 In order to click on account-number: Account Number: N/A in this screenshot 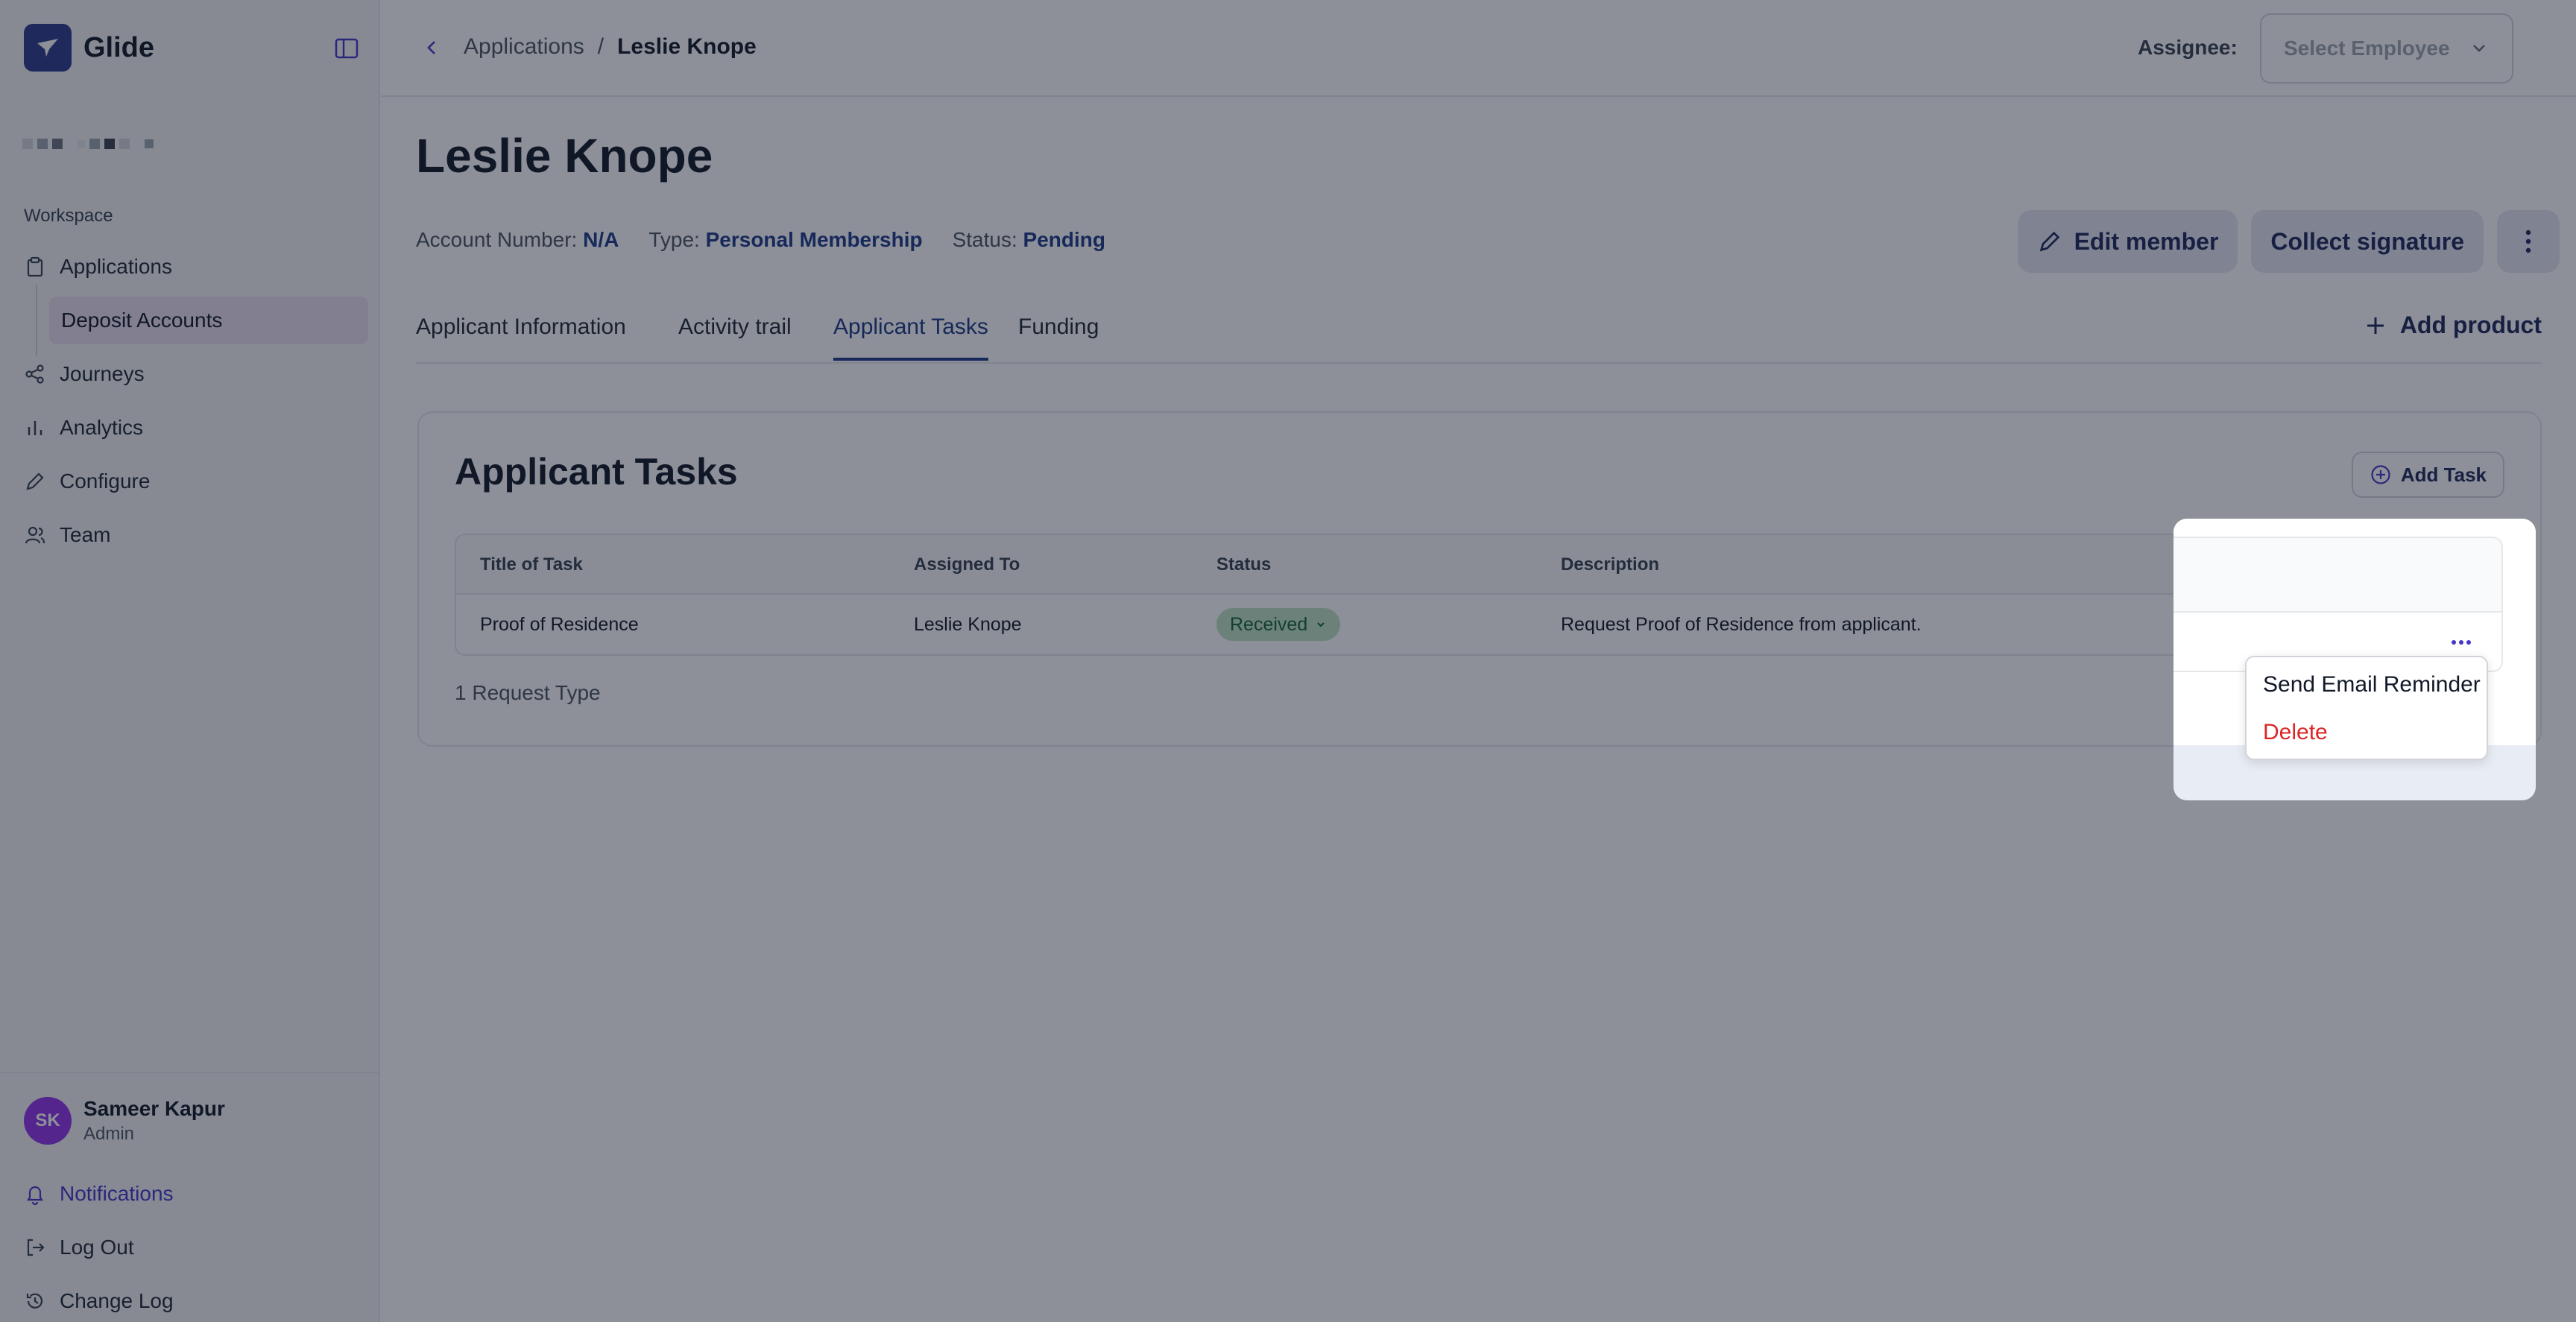, I will do `click(517, 240)`.